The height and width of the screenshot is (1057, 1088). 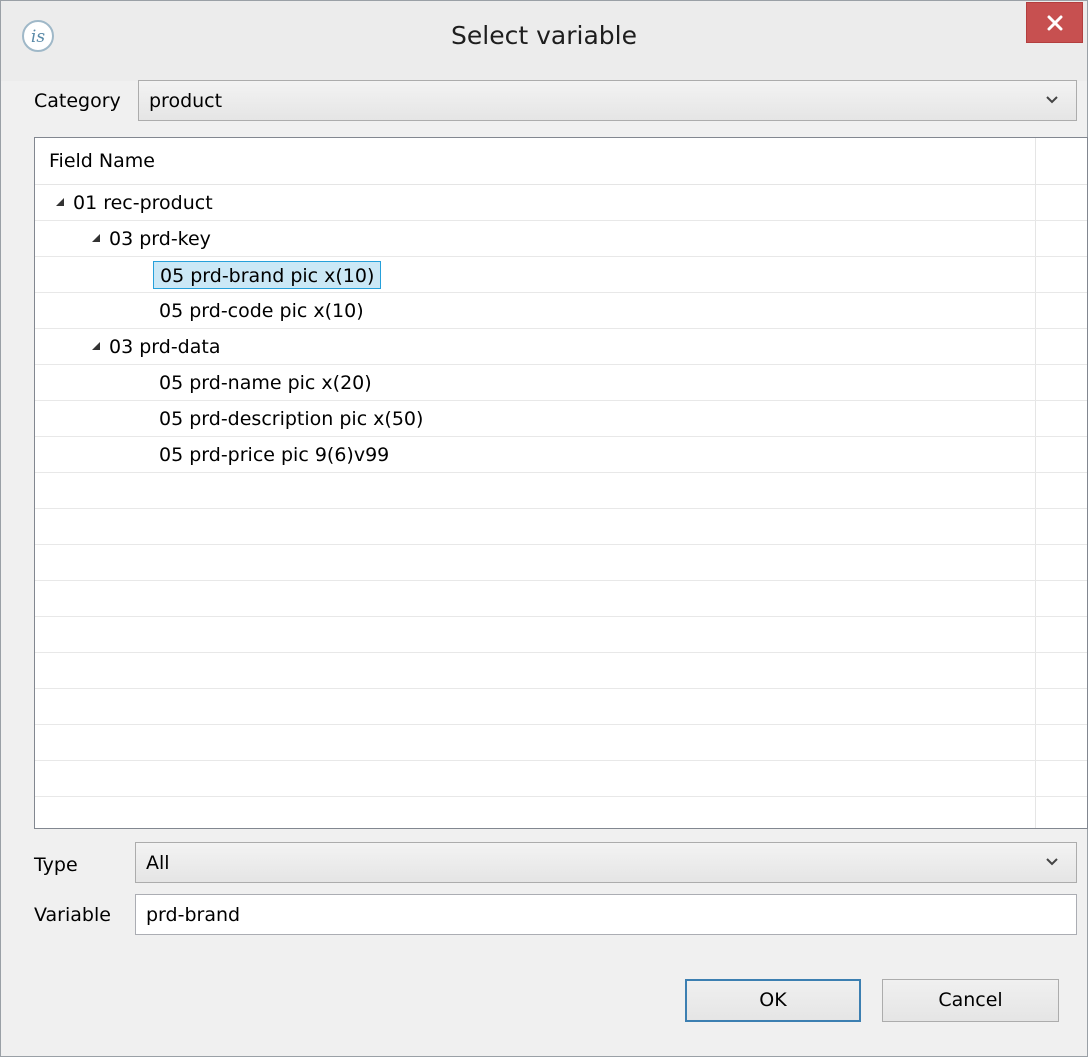 What do you see at coordinates (606, 862) in the screenshot?
I see `type-select: All` at bounding box center [606, 862].